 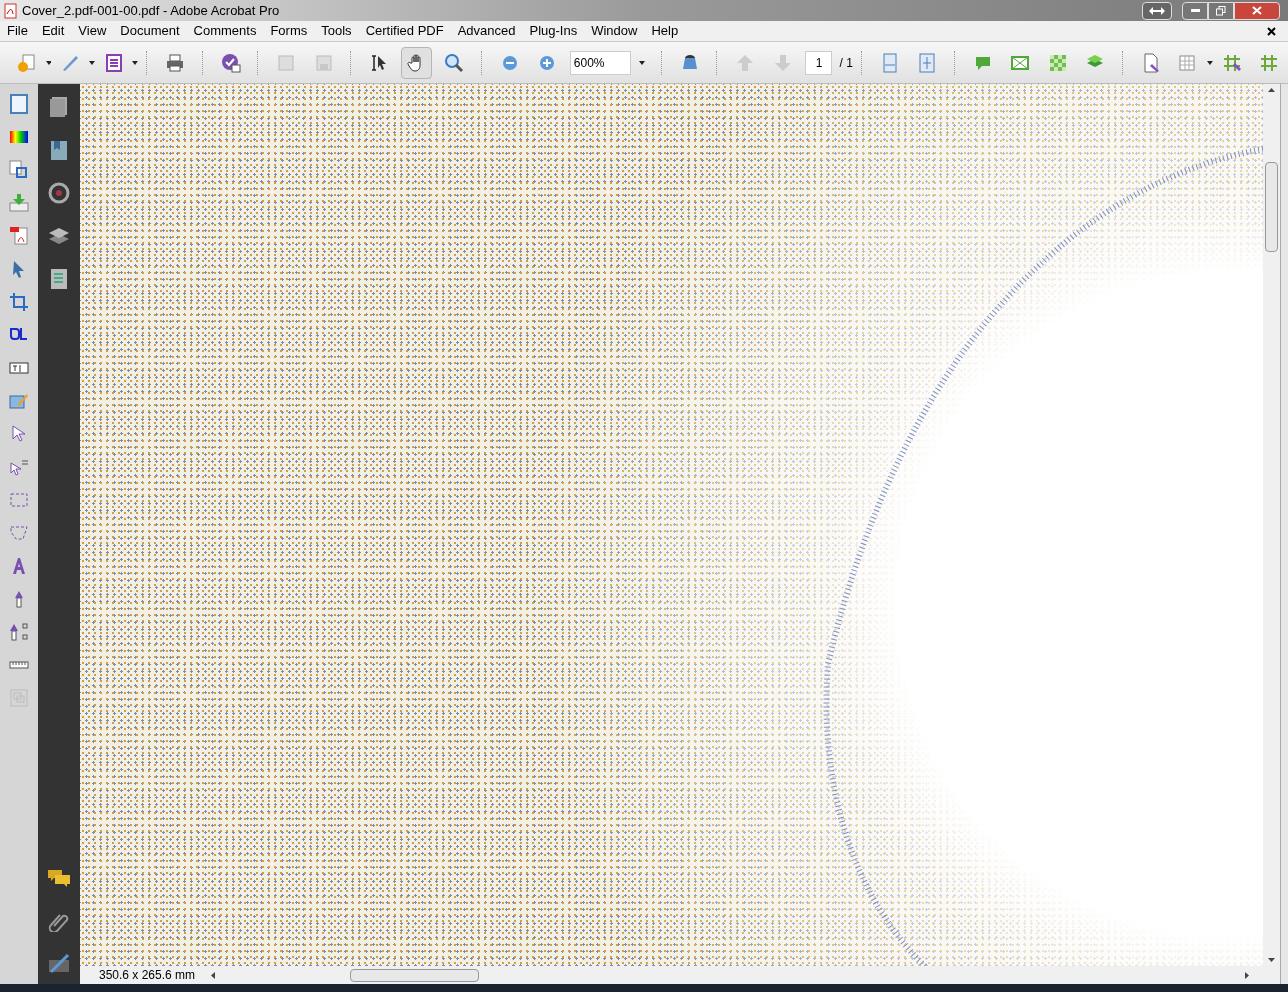 What do you see at coordinates (547, 62) in the screenshot?
I see `plus-icon` at bounding box center [547, 62].